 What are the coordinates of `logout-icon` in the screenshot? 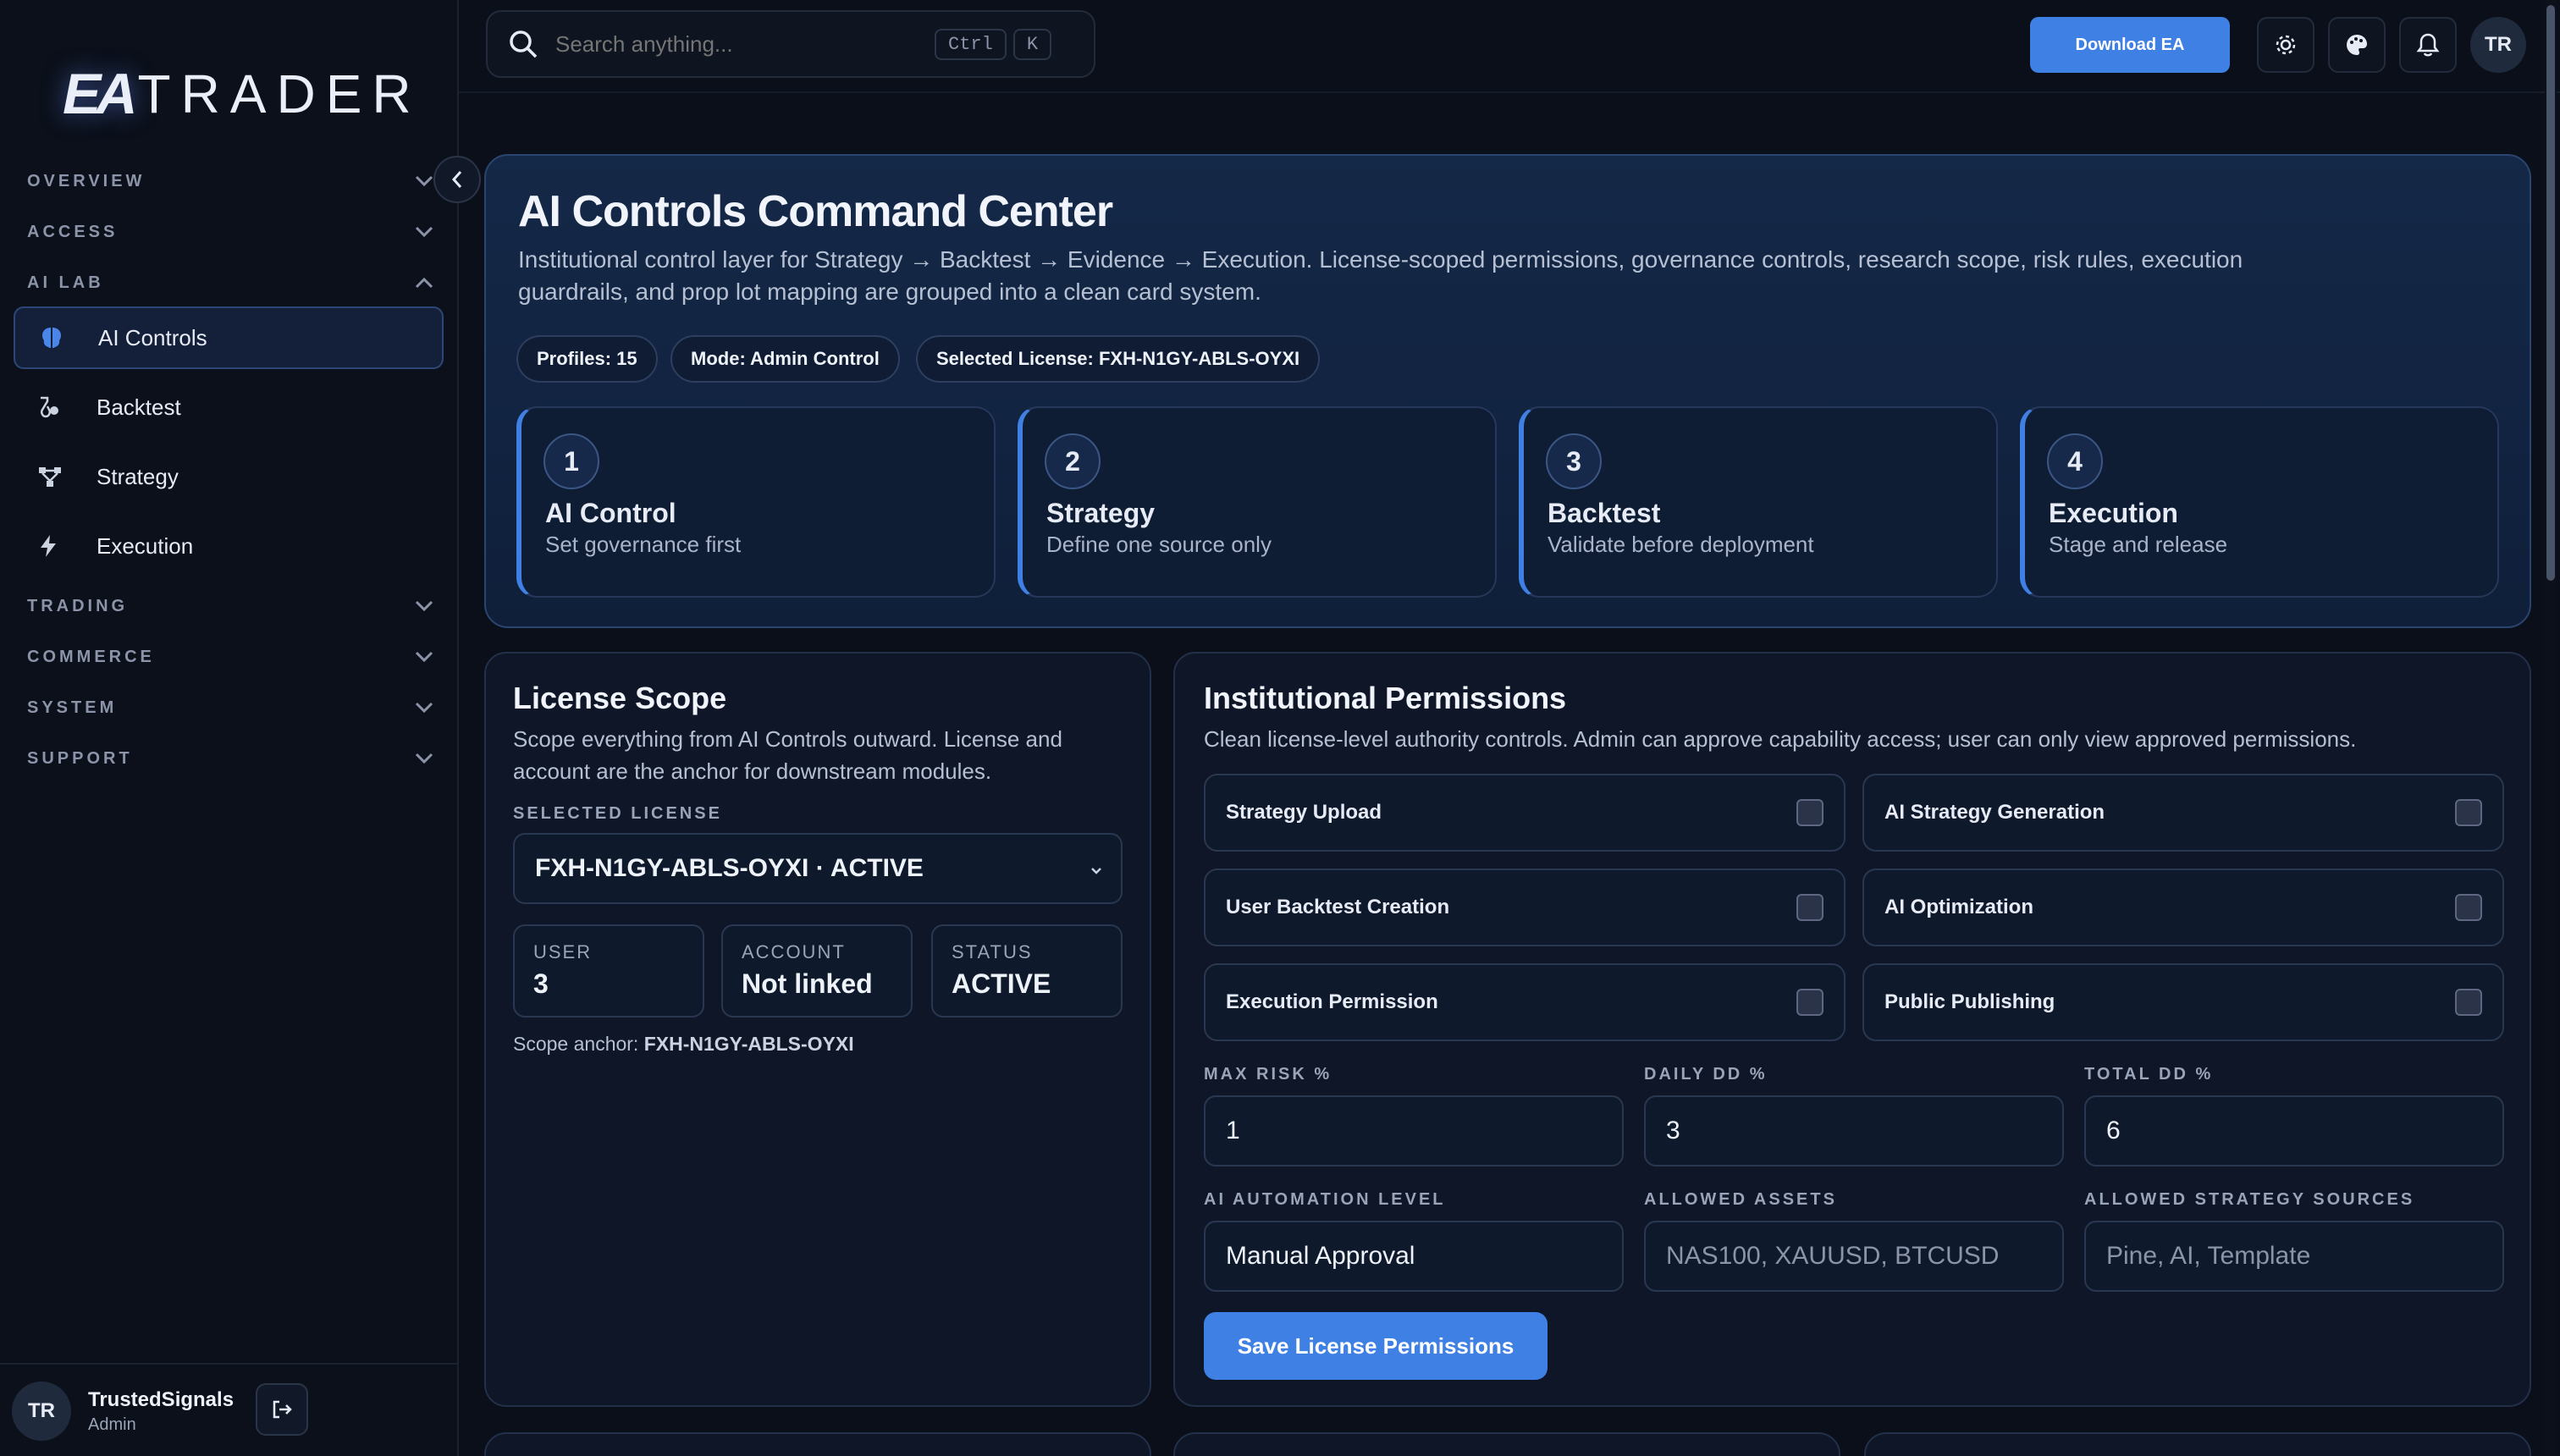 It's located at (282, 1410).